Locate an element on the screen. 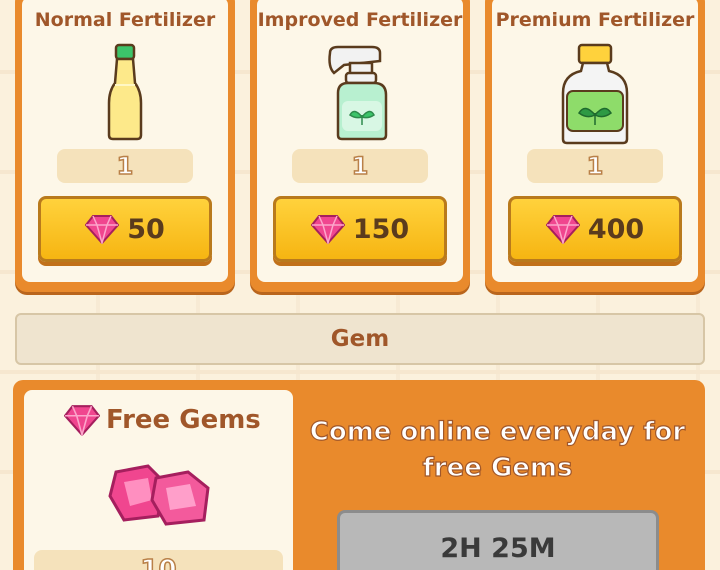 Image resolution: width=720 pixels, height=570 pixels. free-gems-amount: 10 is located at coordinates (158, 560).